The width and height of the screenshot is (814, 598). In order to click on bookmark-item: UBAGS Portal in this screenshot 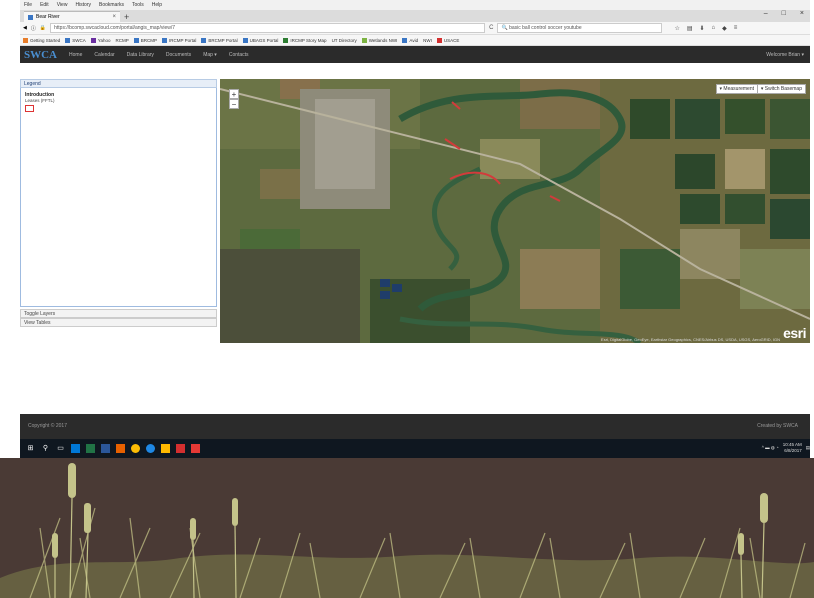, I will do `click(260, 40)`.